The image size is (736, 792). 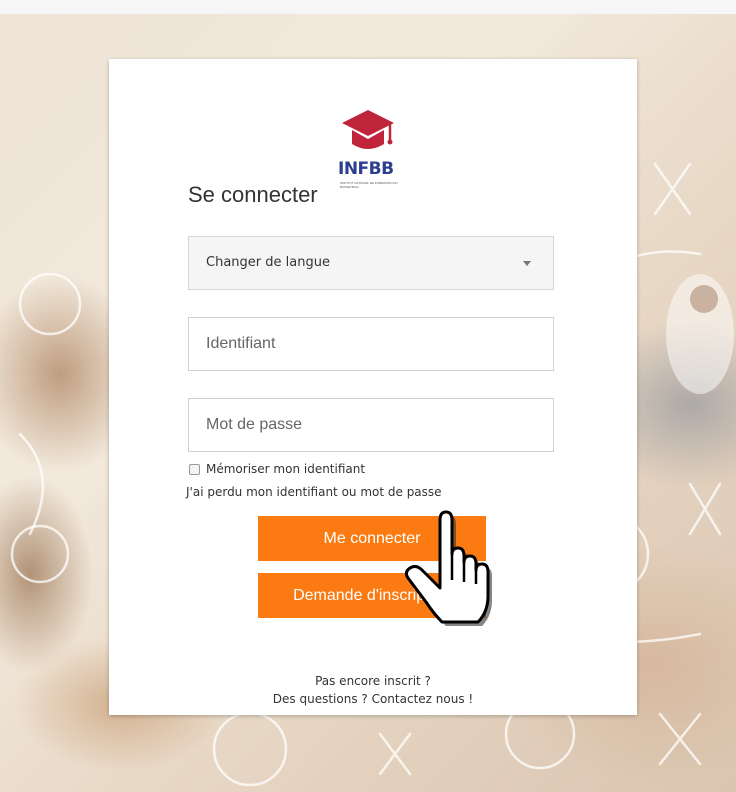 I want to click on remember-label: Mémoriser mon identifiant, so click(x=286, y=469).